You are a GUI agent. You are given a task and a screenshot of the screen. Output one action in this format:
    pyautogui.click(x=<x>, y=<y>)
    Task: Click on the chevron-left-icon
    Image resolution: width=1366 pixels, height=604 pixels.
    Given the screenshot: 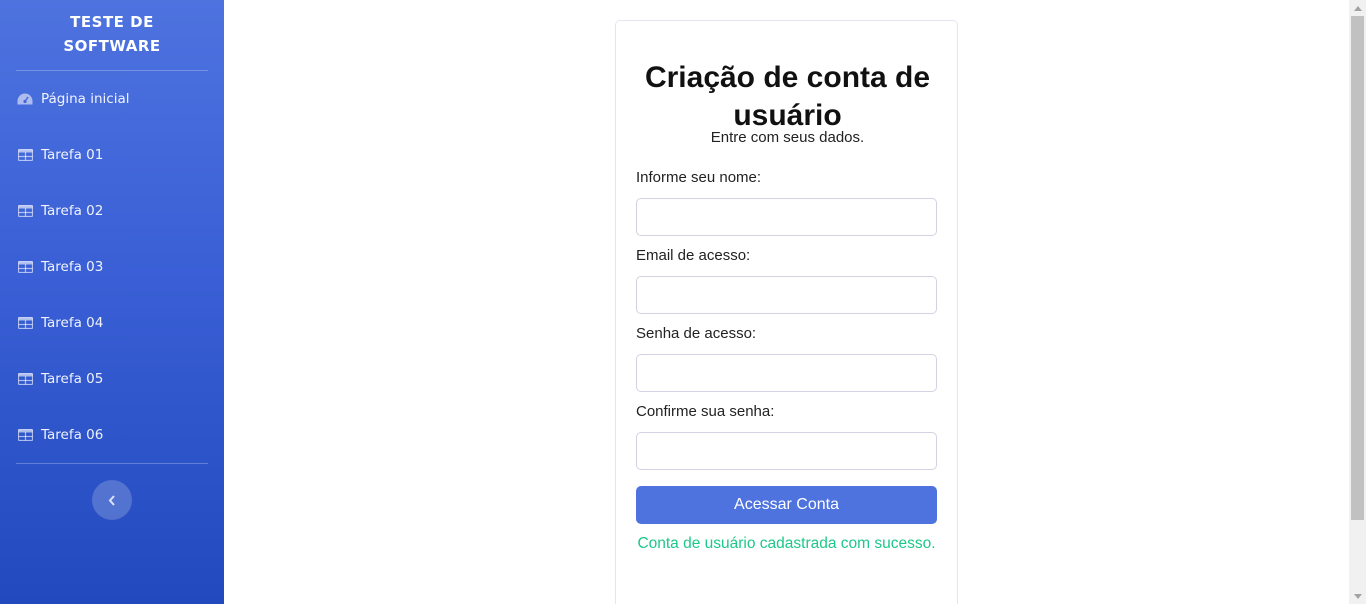 What is the action you would take?
    pyautogui.click(x=112, y=500)
    